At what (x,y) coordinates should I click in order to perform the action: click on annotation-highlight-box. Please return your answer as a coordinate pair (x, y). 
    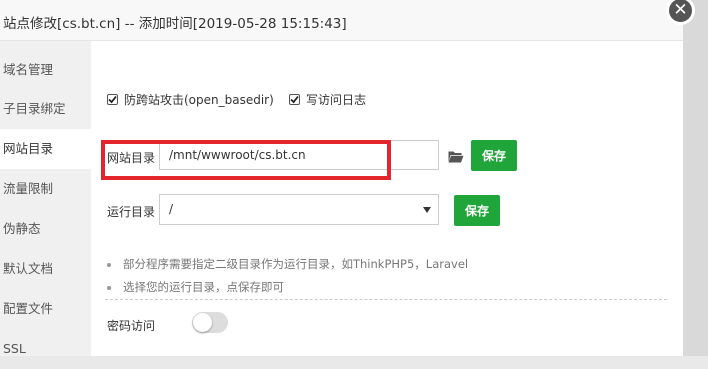
    Looking at the image, I should click on (246, 160).